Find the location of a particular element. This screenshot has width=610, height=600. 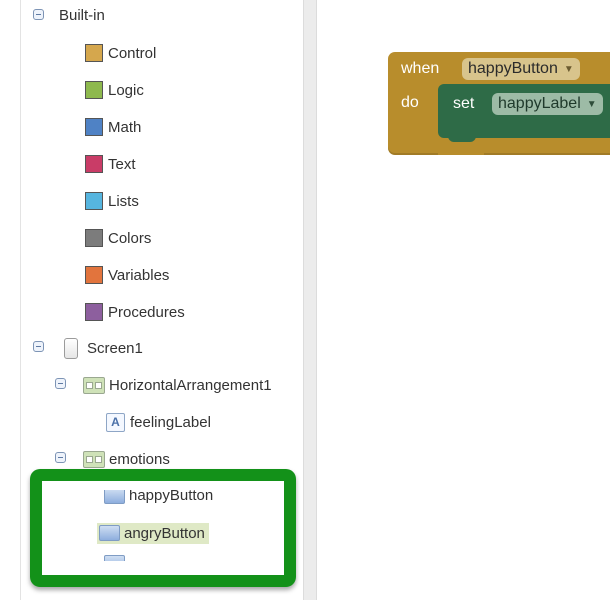

component-dropdown: happyButton ▼ is located at coordinates (521, 69).